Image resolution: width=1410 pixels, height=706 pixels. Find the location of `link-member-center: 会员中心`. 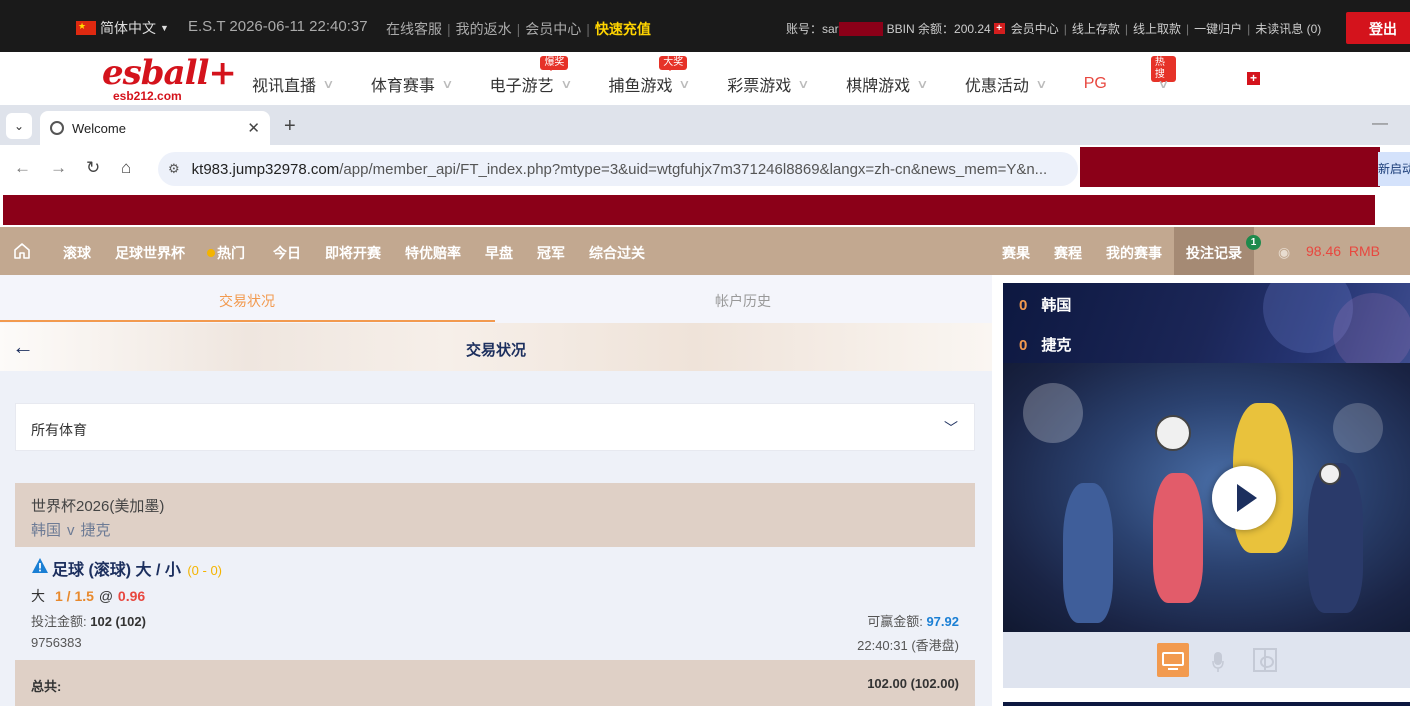

link-member-center: 会员中心 is located at coordinates (553, 29).